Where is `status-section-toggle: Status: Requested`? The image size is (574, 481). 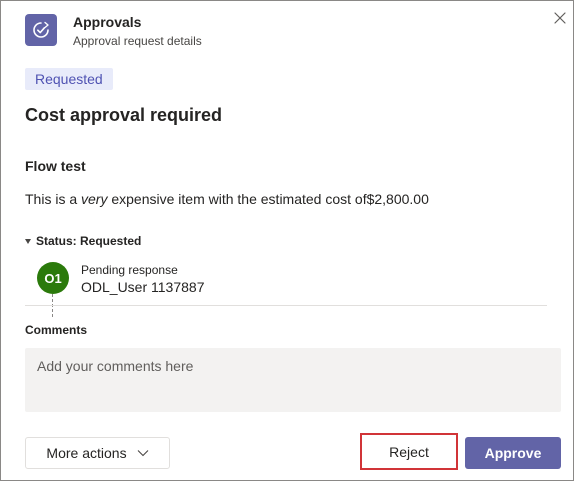
status-section-toggle: Status: Requested is located at coordinates (83, 241).